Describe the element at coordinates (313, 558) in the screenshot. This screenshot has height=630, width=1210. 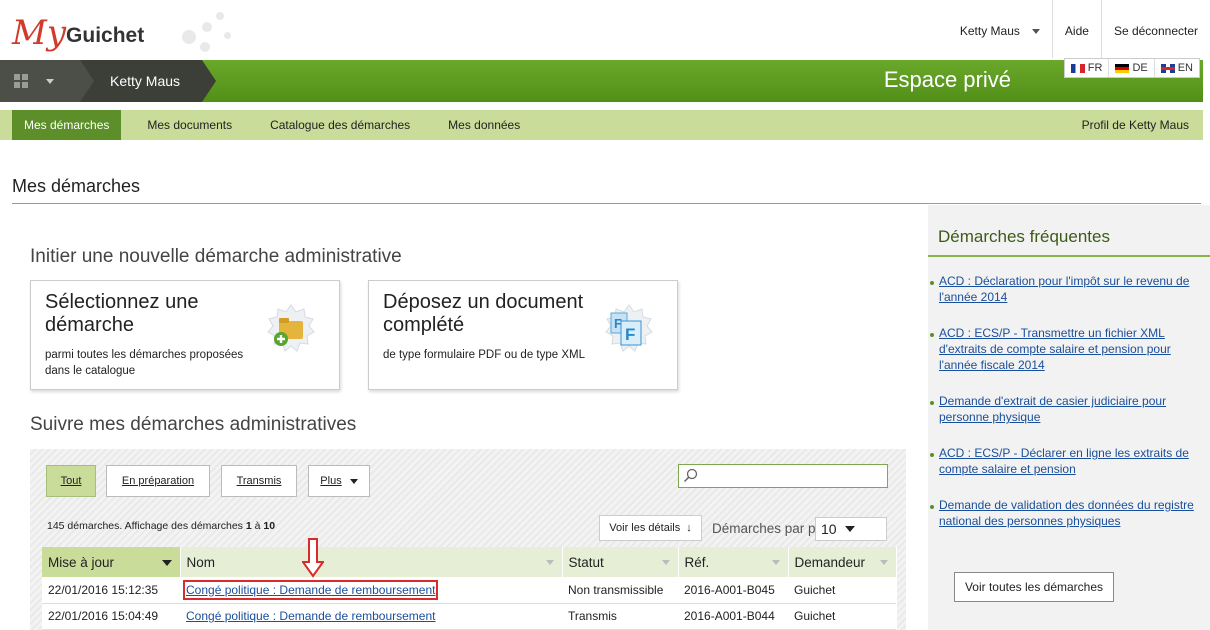
I see `red-arrow-down-icon` at that location.